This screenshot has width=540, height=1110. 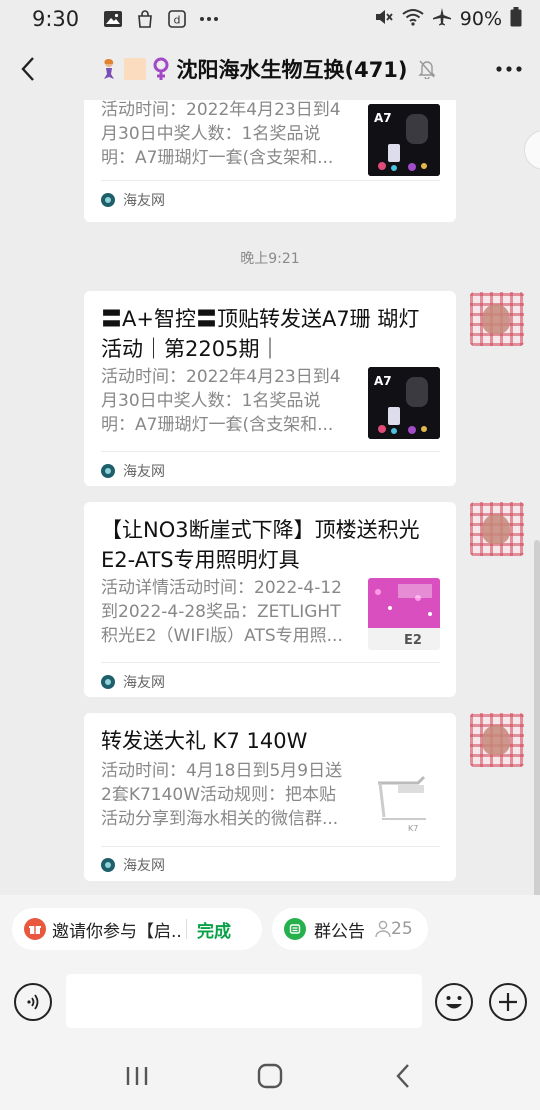 I want to click on status-time: 9:30, so click(x=56, y=19).